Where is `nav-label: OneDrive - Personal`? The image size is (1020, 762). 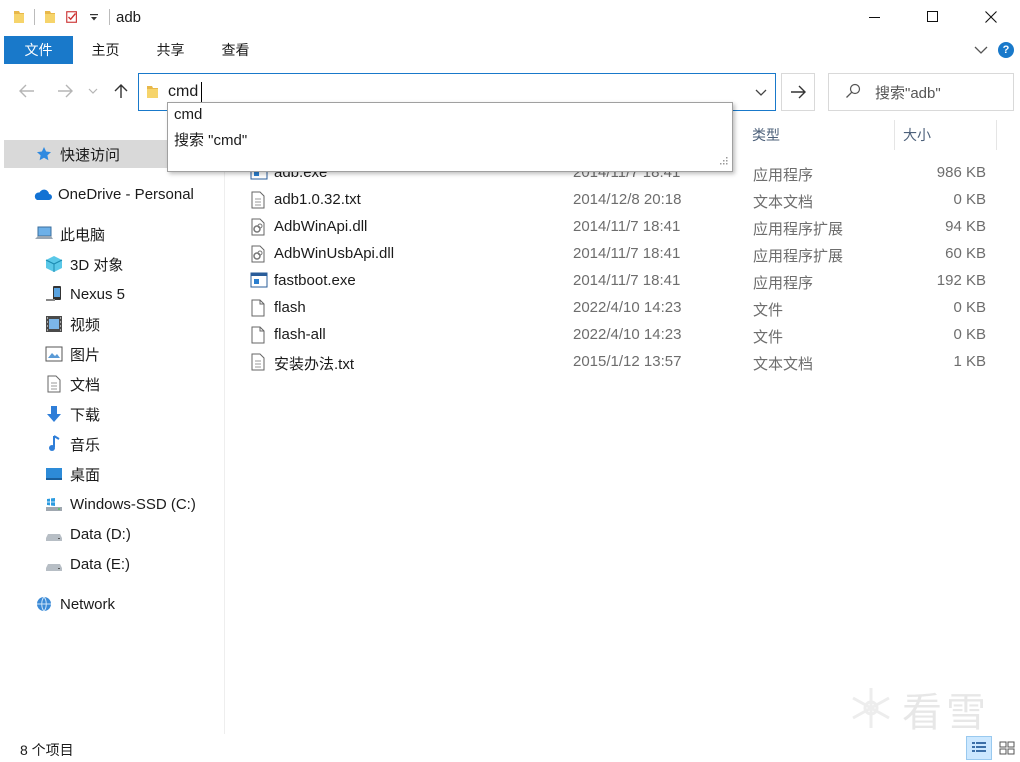 nav-label: OneDrive - Personal is located at coordinates (126, 194).